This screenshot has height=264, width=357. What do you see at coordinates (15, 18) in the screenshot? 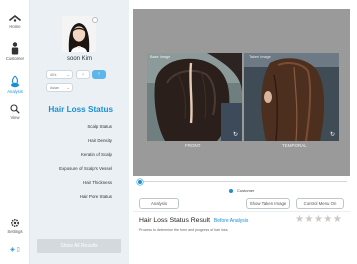
I see `home-icon` at bounding box center [15, 18].